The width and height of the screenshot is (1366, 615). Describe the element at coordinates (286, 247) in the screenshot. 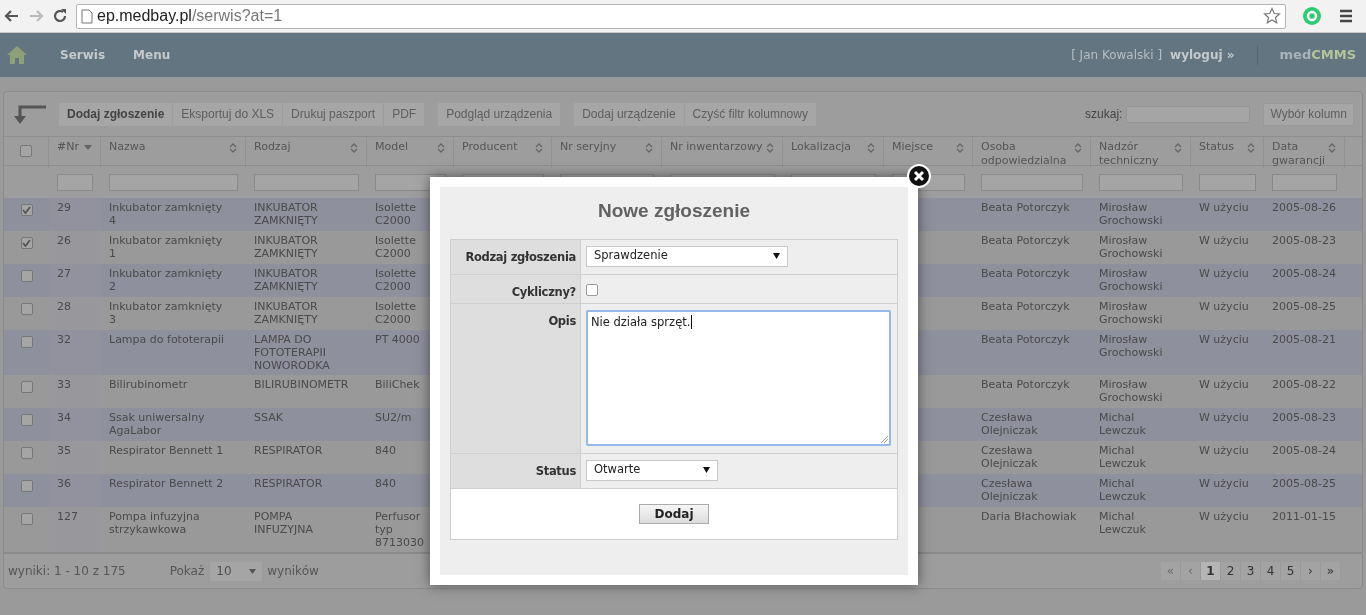

I see `table-cell-text: INKUBATOR ZAMKNIĘTY` at that location.